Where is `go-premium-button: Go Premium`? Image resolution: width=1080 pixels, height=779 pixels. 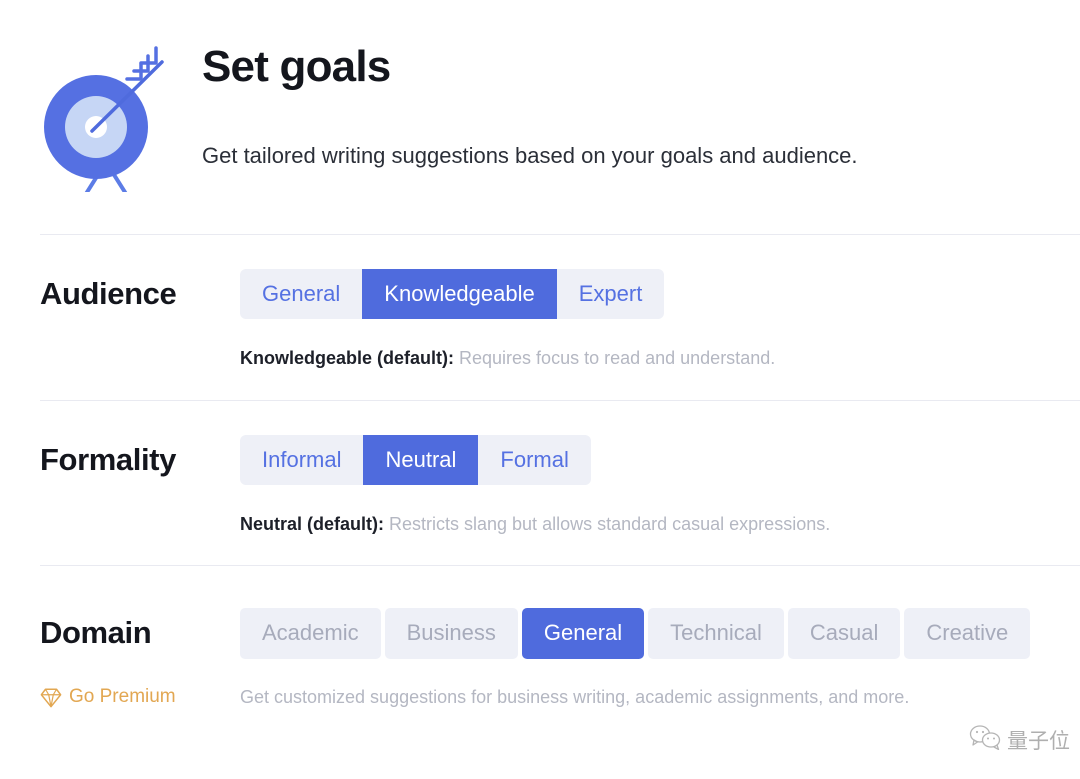
go-premium-button: Go Premium is located at coordinates (140, 697).